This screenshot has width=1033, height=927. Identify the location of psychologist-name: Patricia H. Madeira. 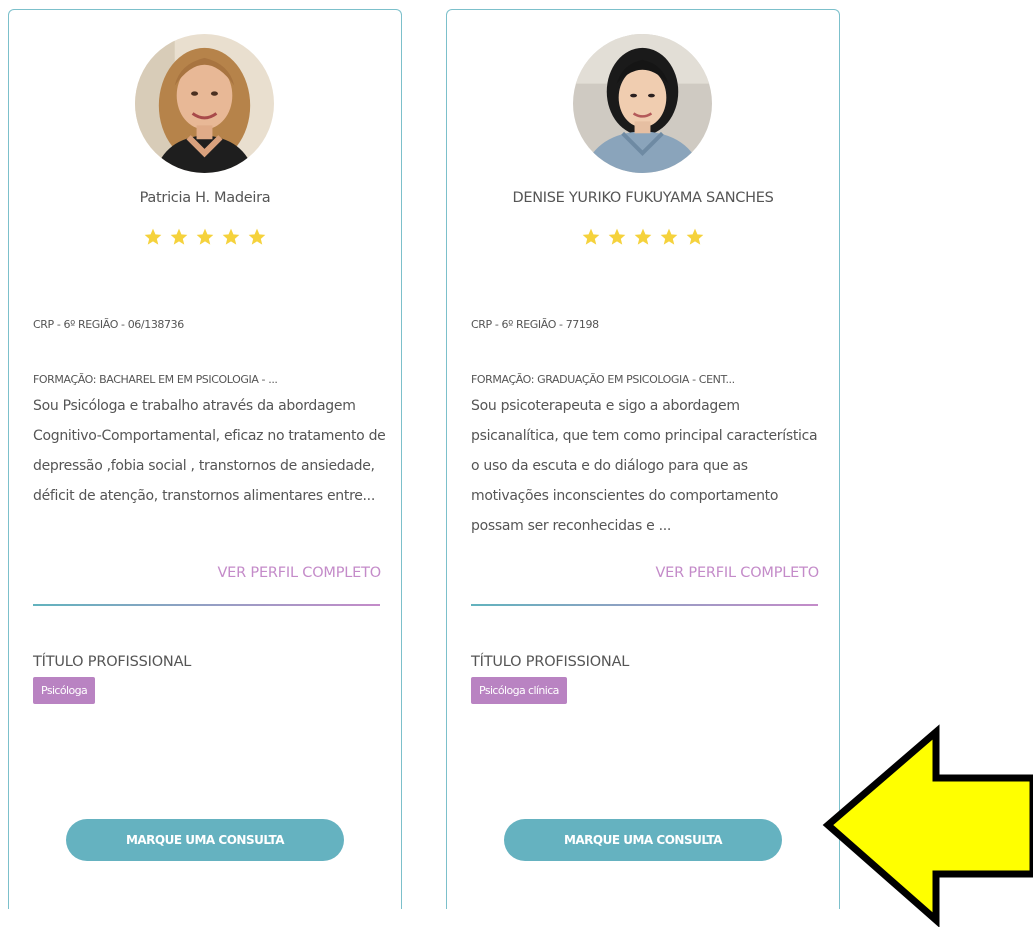
(205, 198).